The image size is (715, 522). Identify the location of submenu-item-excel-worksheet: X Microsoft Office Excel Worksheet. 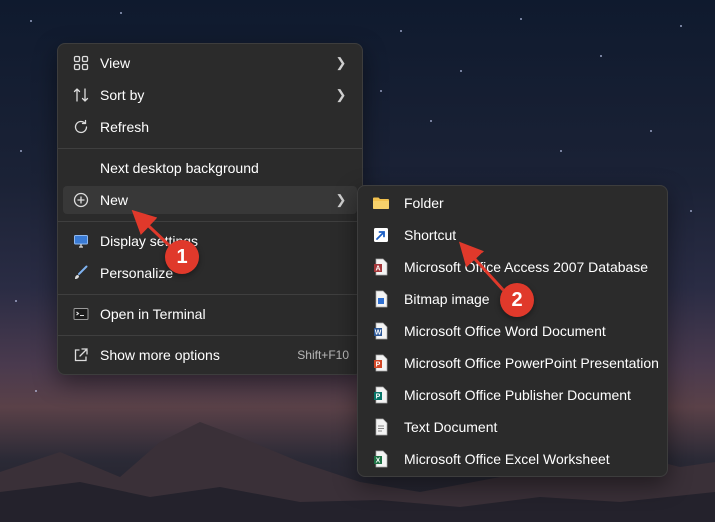
(512, 459).